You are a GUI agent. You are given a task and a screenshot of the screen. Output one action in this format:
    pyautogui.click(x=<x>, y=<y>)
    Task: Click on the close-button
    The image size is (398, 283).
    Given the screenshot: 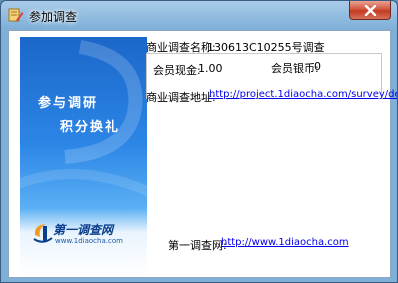 What is the action you would take?
    pyautogui.click(x=370, y=10)
    